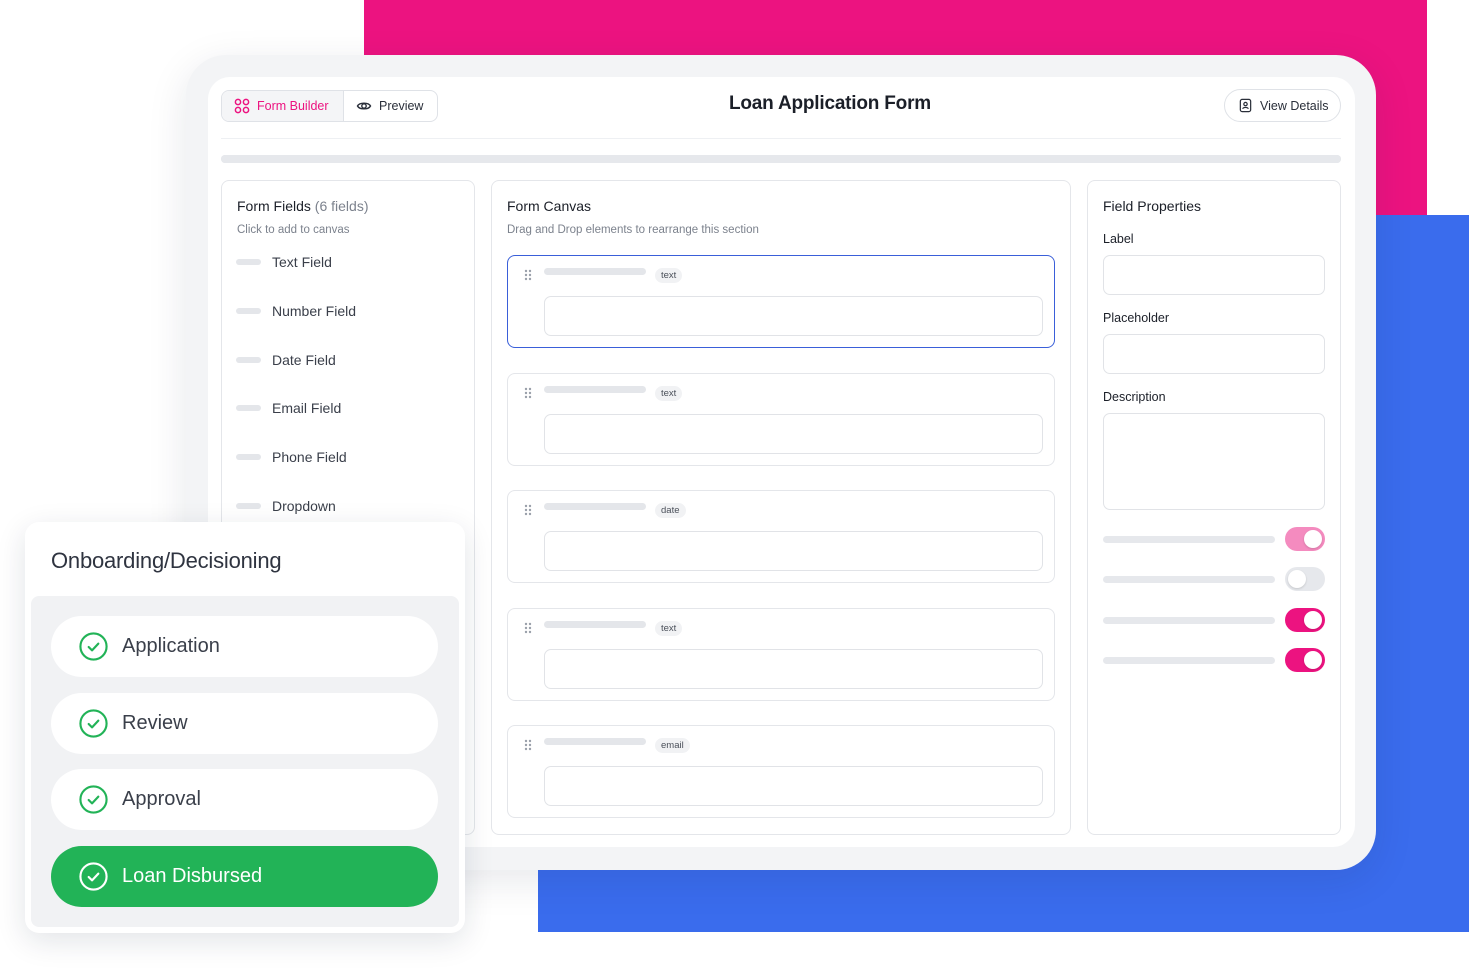 The height and width of the screenshot is (970, 1469). Describe the element at coordinates (1214, 354) in the screenshot. I see `placeholder-input` at that location.